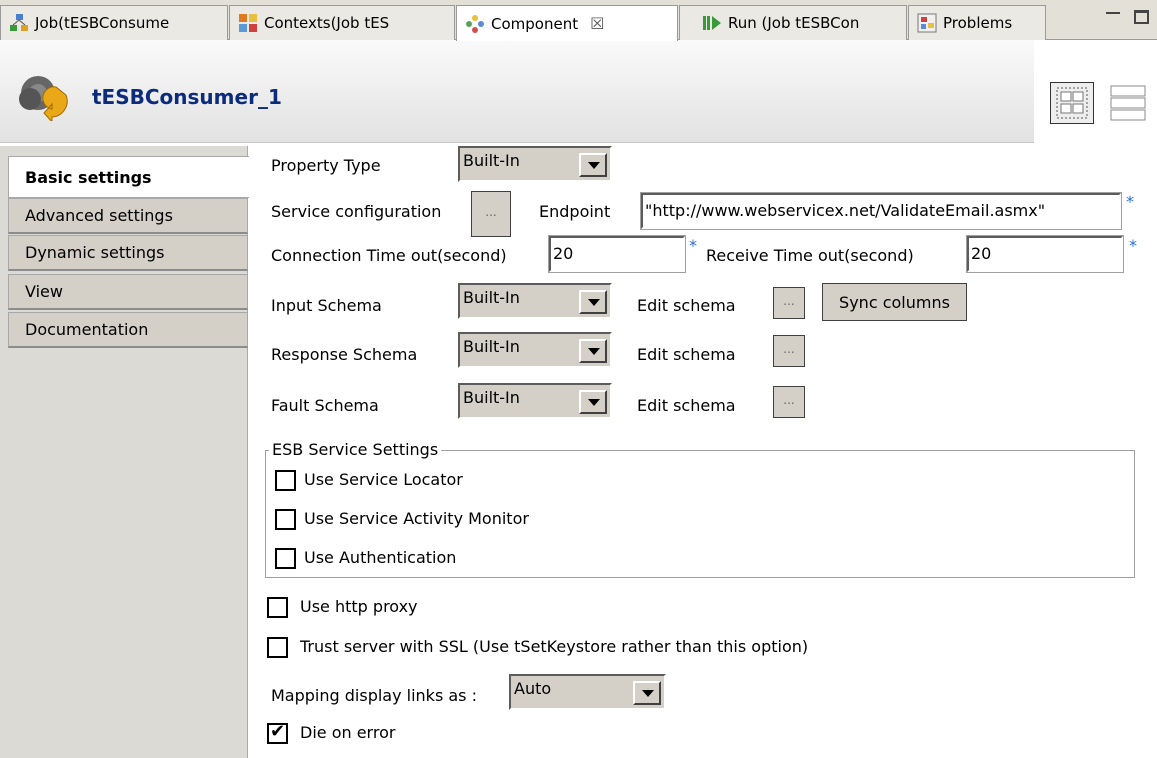 Image resolution: width=1157 pixels, height=758 pixels. I want to click on receive-timeout-label: Receive Time out(second), so click(810, 255).